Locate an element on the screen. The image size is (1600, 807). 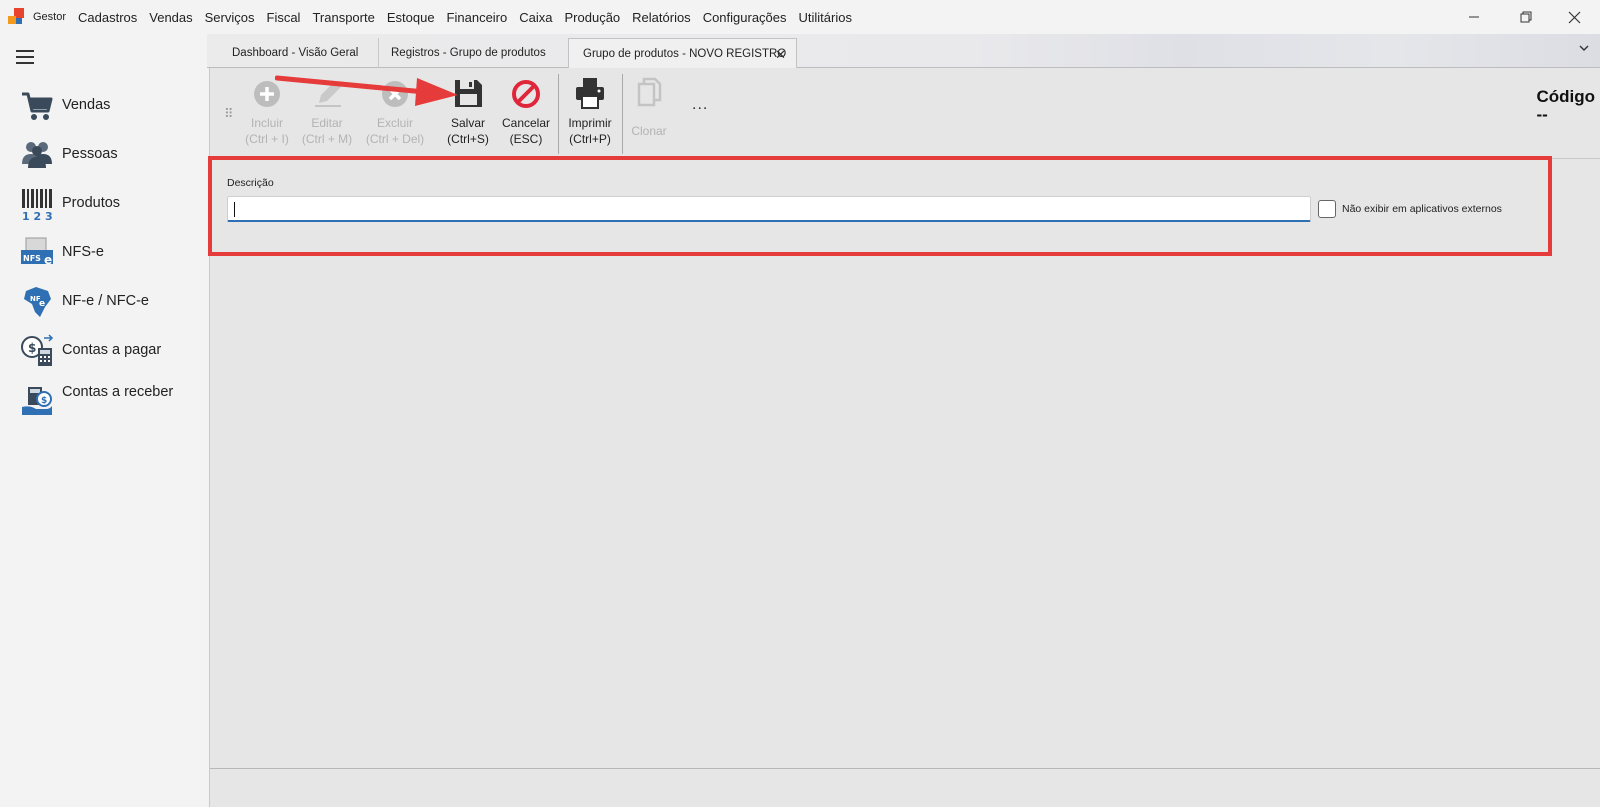
codigo-header: Código -- is located at coordinates (1565, 106).